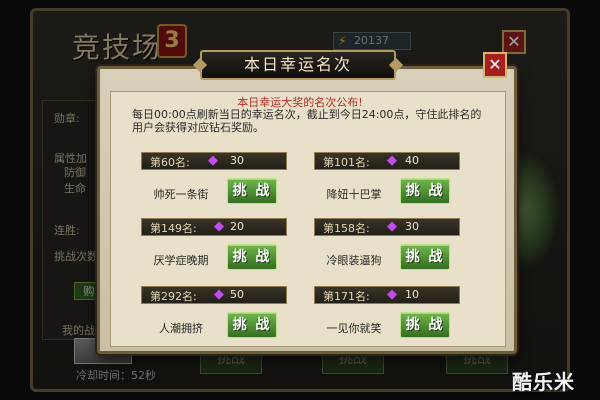  I want to click on popup-title: 本日幸运名次, so click(297, 64).